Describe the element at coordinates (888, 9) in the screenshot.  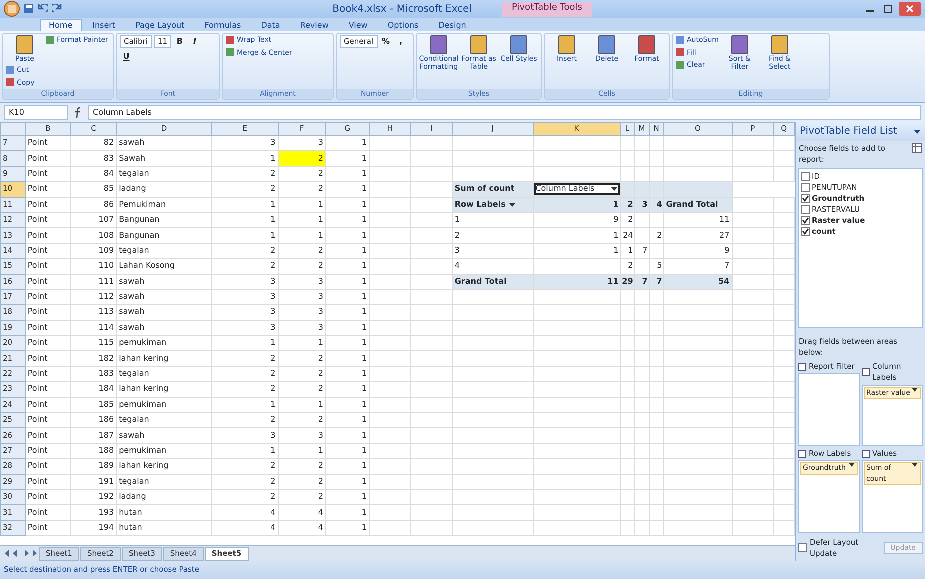
I see `maximize-icon` at that location.